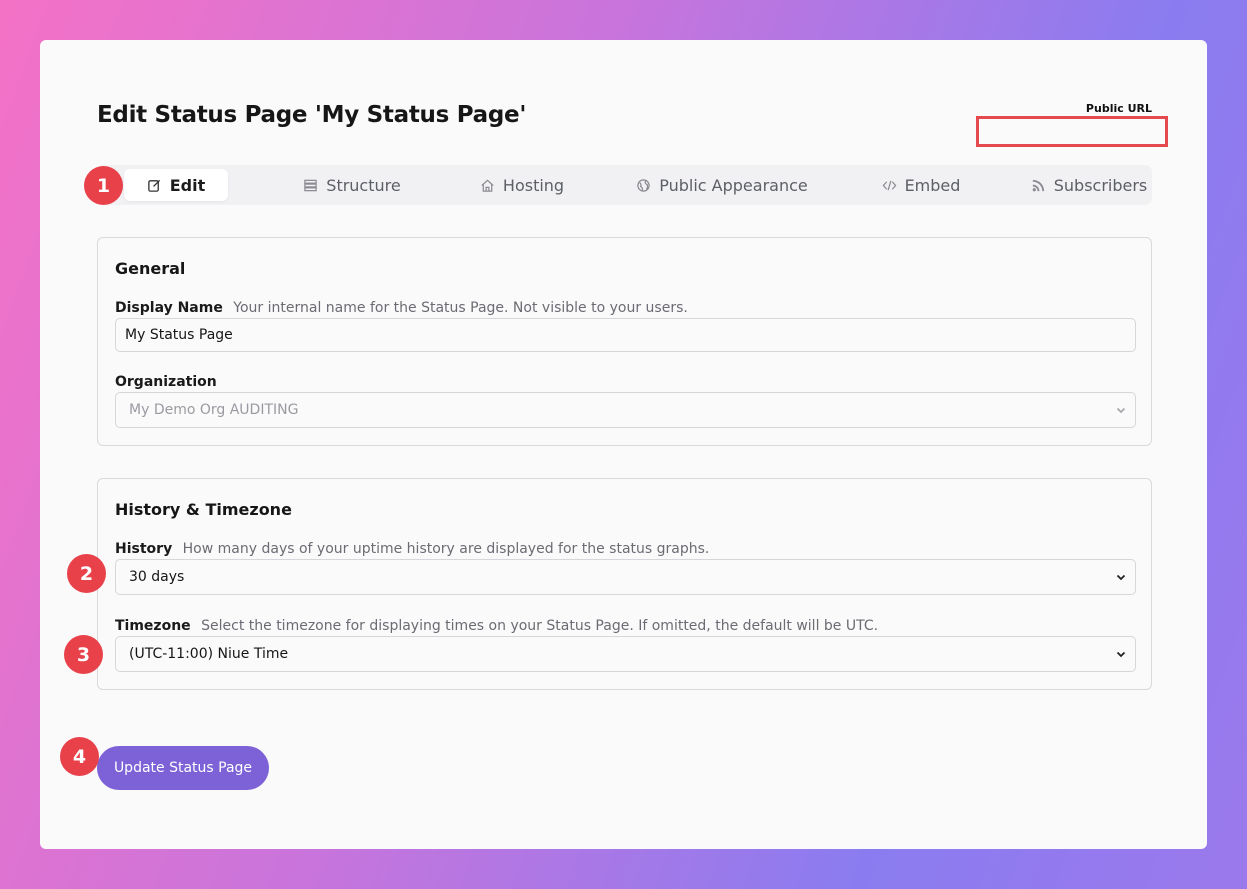 The height and width of the screenshot is (889, 1247). Describe the element at coordinates (889, 185) in the screenshot. I see `code-icon` at that location.